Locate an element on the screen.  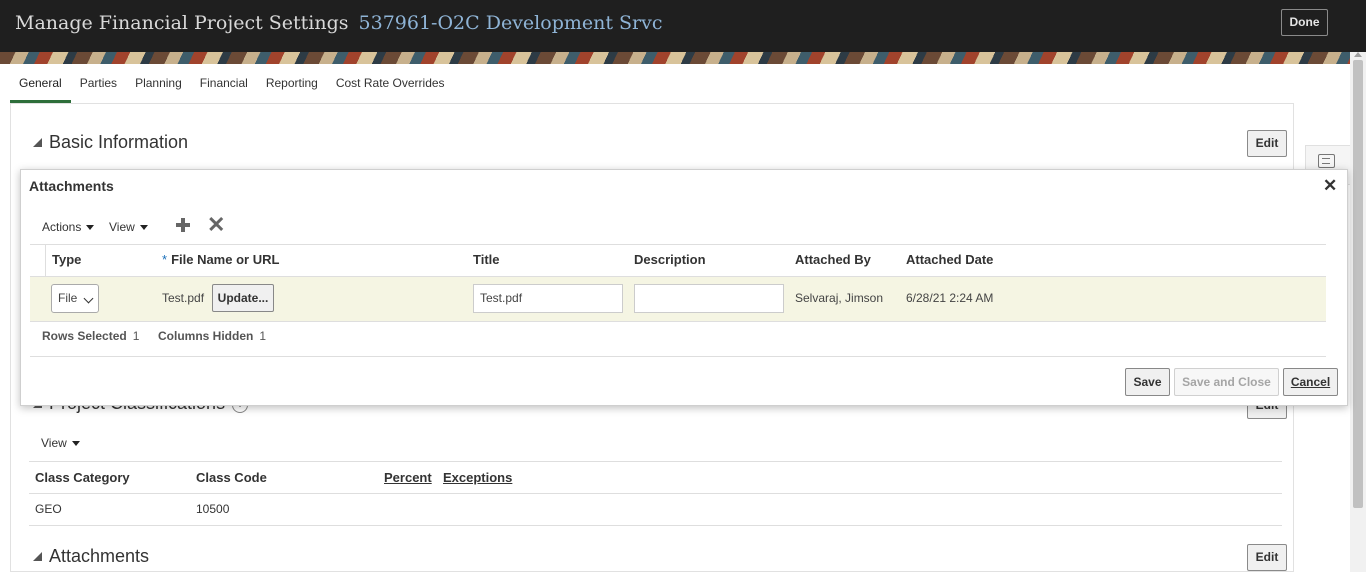
column-header-exceptions: Exceptions is located at coordinates (477, 477).